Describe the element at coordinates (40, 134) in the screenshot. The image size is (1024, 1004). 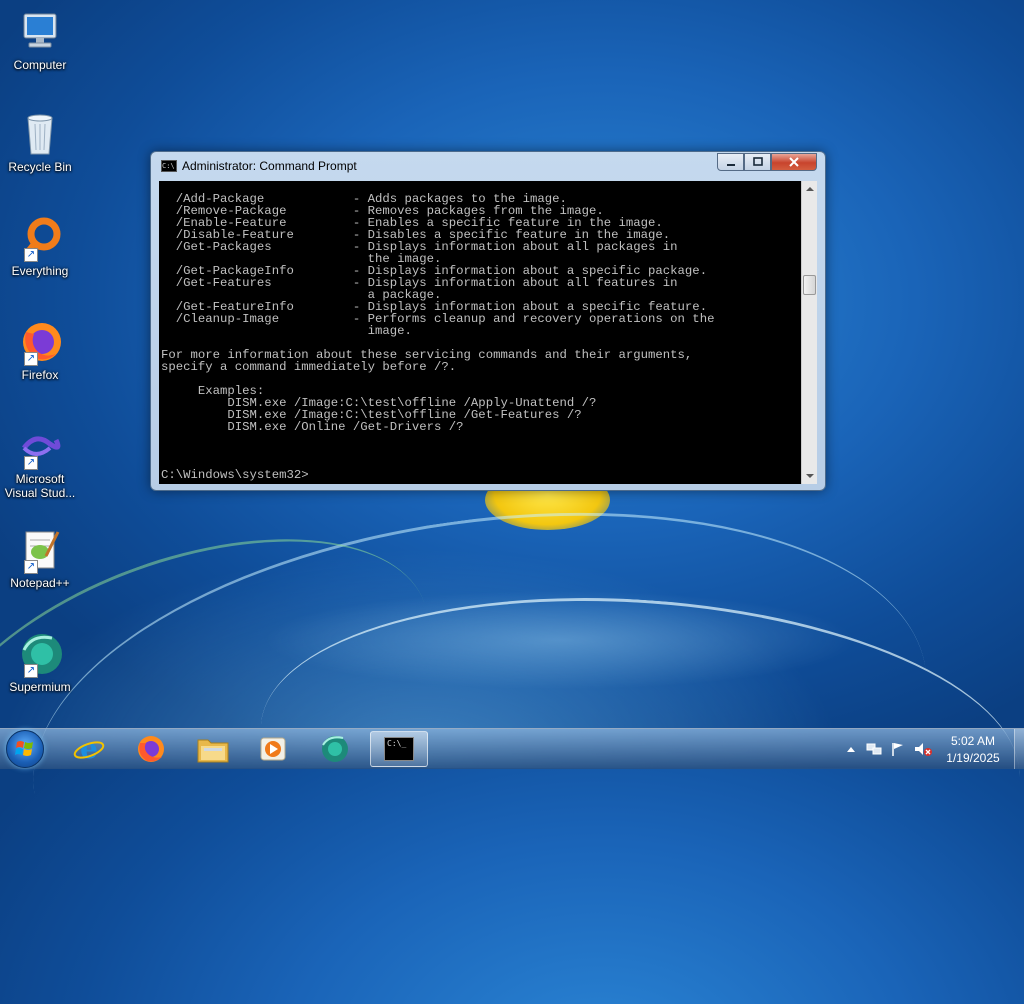
I see `recycle-bin-icon` at that location.